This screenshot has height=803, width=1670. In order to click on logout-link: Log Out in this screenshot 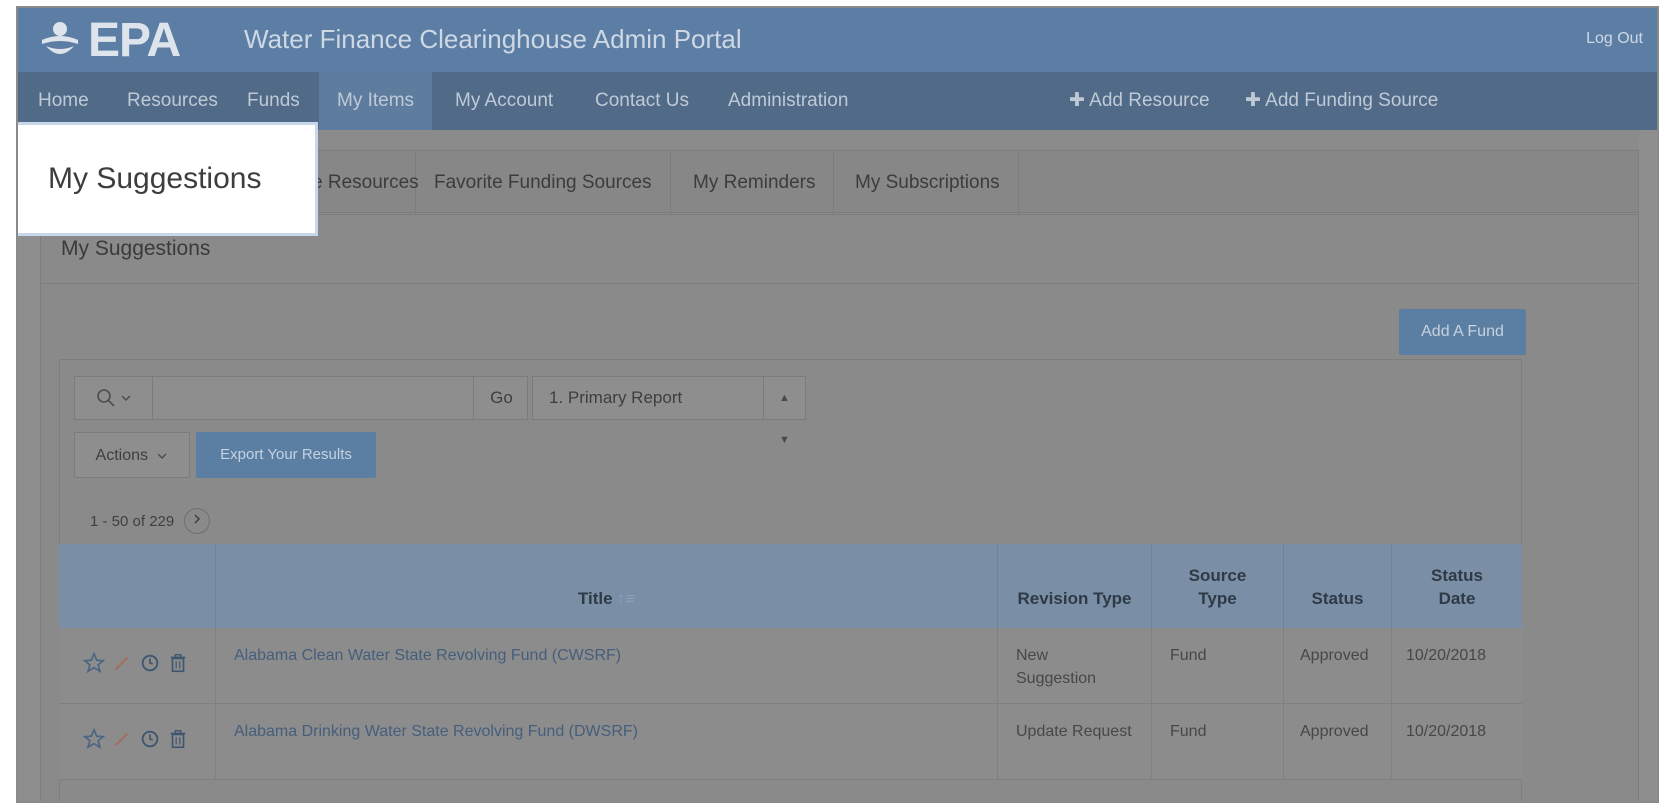, I will do `click(1614, 39)`.